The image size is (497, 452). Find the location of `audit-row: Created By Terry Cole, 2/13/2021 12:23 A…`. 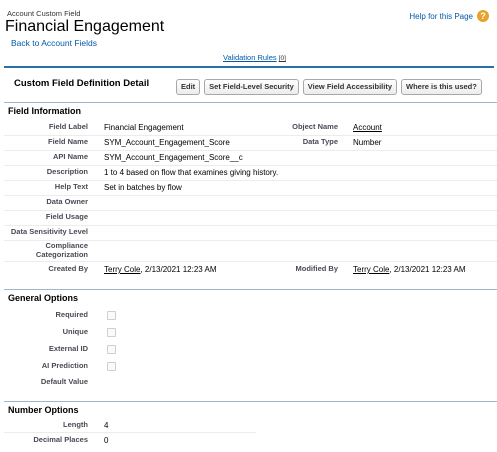

audit-row: Created By Terry Cole, 2/13/2021 12:23 A… is located at coordinates (250, 271).